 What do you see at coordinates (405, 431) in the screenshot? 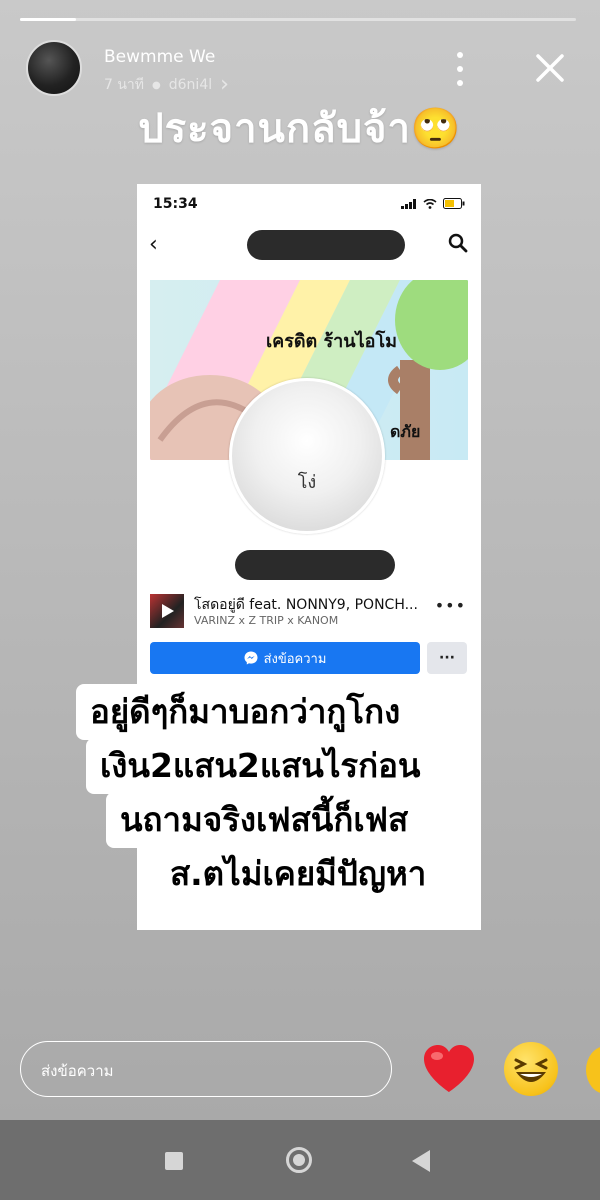
I see `cover-text-partial: ดภัย` at bounding box center [405, 431].